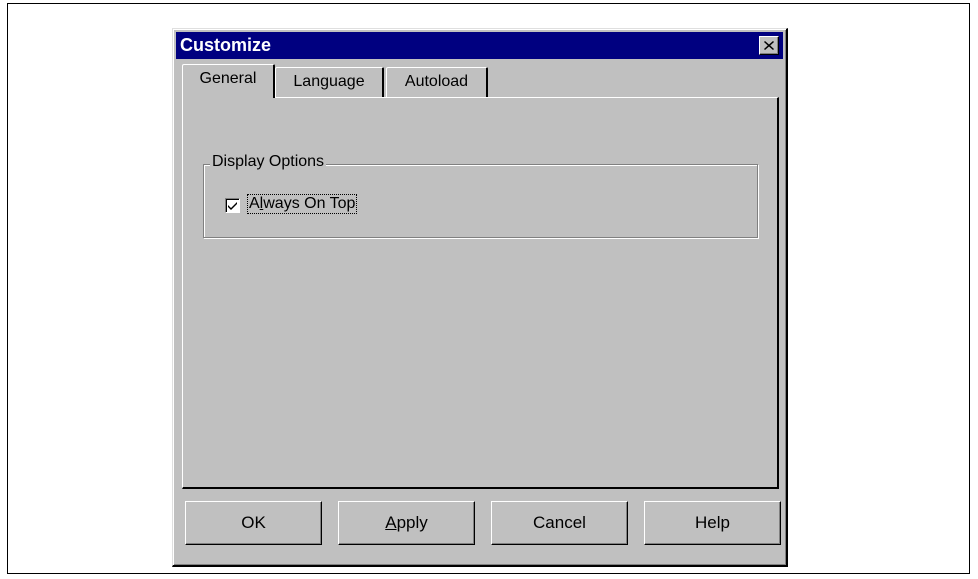 Image resolution: width=978 pixels, height=579 pixels. I want to click on cancel-button: Cancel, so click(559, 523).